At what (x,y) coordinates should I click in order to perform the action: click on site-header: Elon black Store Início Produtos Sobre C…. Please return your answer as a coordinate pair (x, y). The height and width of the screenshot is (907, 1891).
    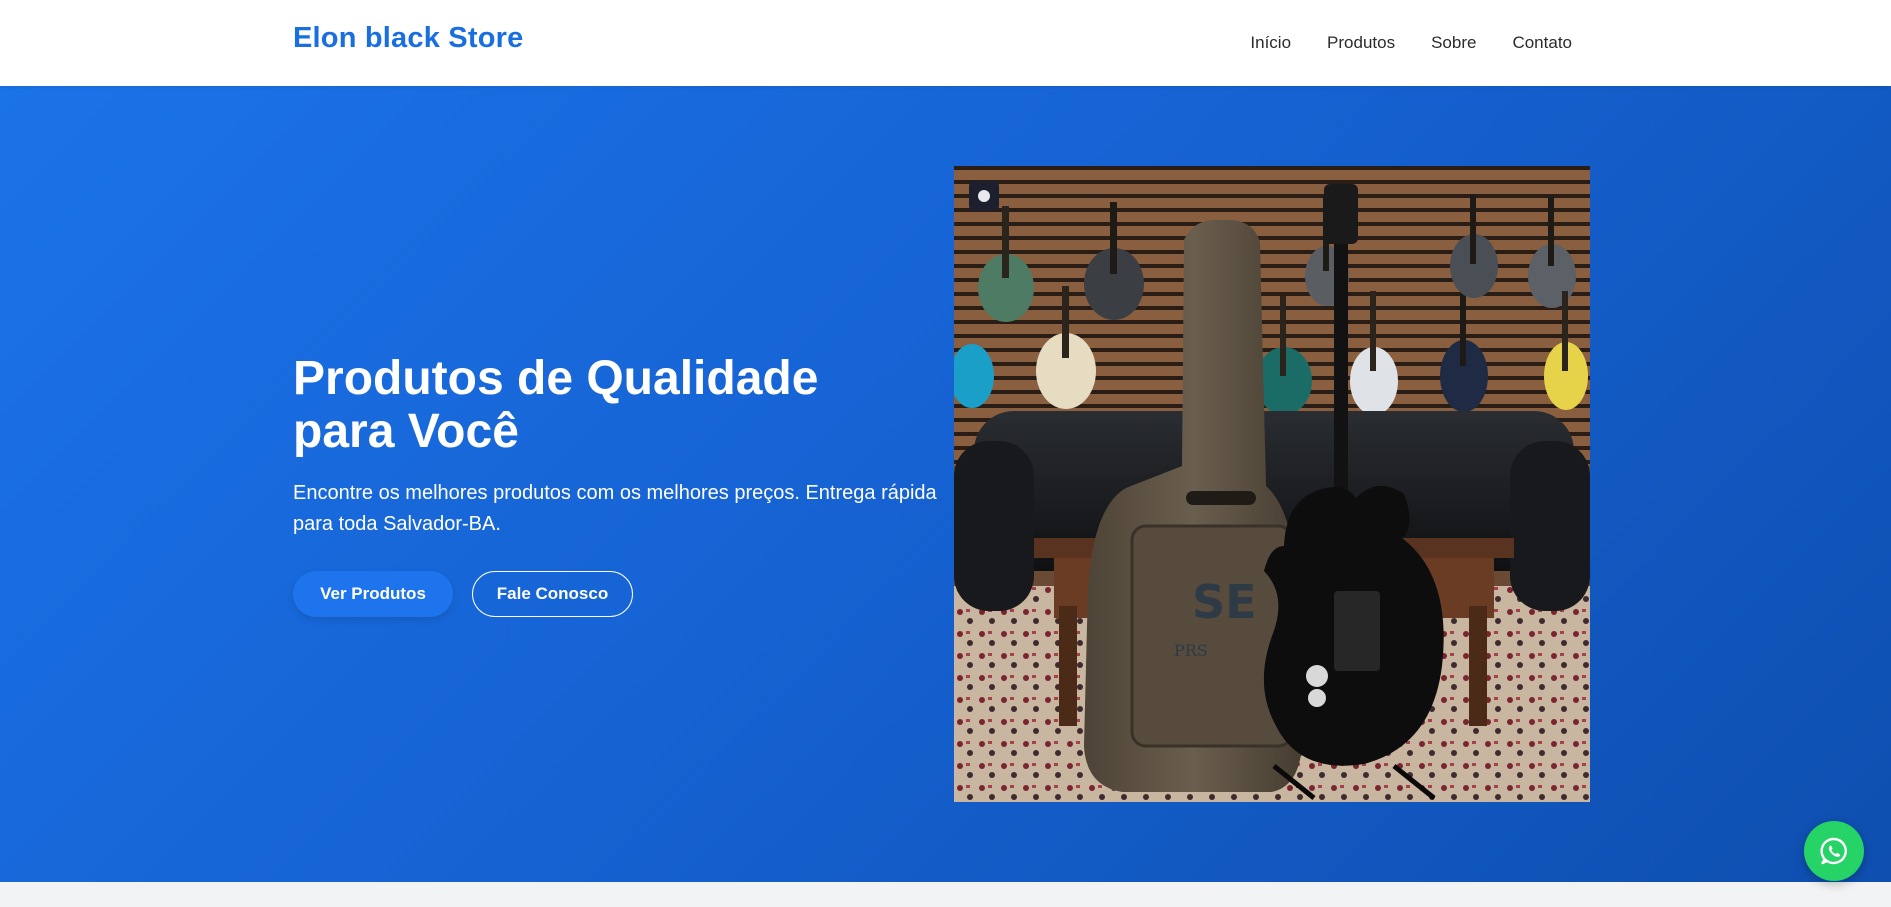
    Looking at the image, I should click on (945, 43).